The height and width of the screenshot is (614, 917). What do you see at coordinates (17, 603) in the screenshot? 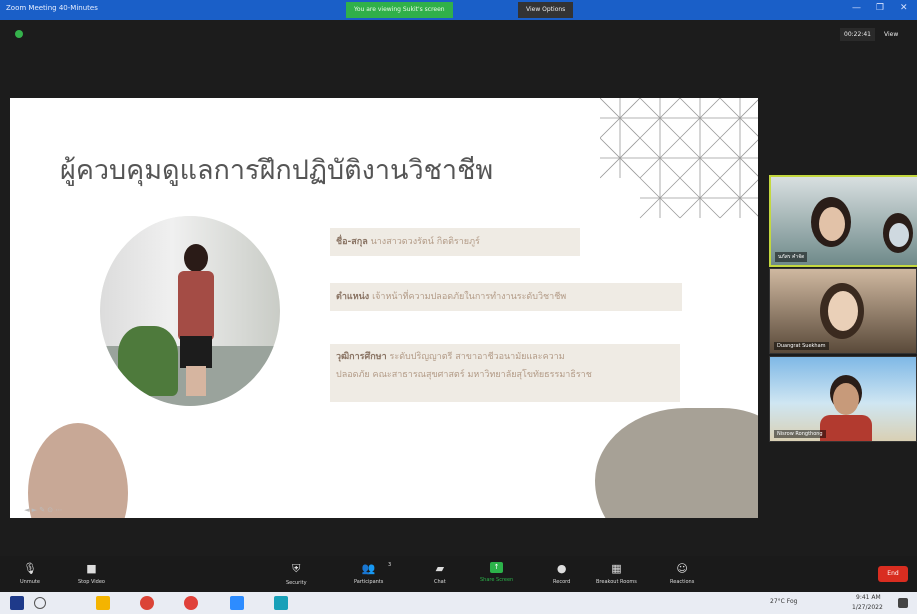
I see `windows-start-icon` at bounding box center [17, 603].